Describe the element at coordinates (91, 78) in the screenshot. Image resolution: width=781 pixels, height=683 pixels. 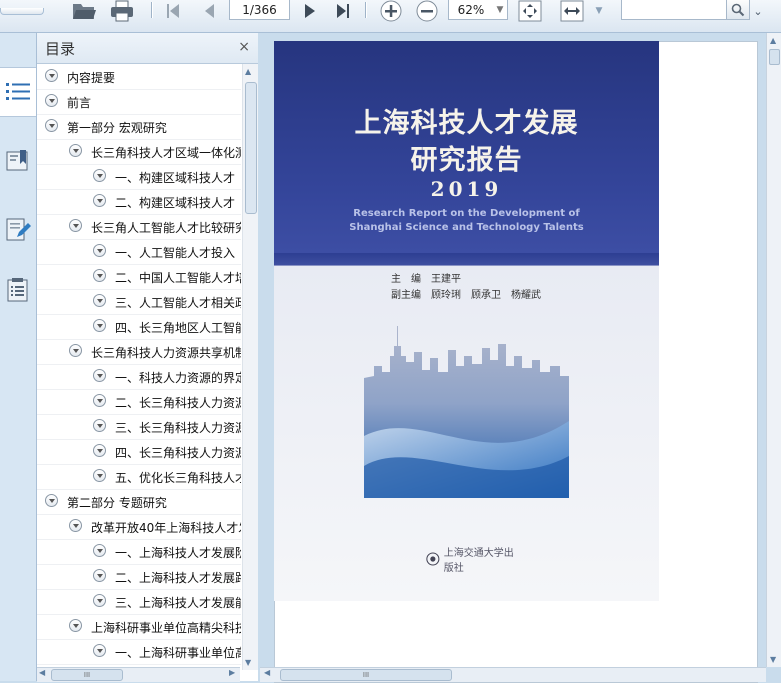
I see `toc-item-label: 内容提要` at that location.